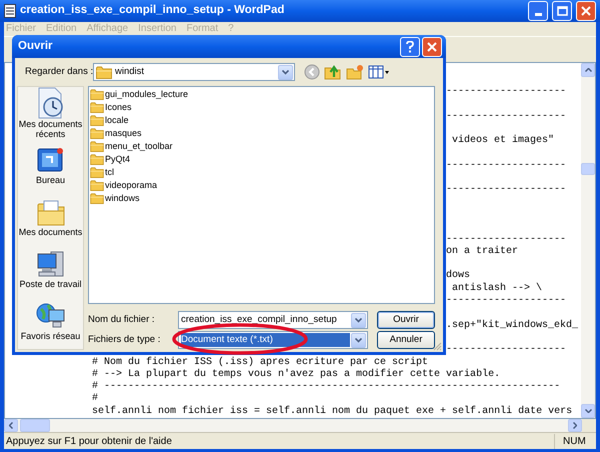 This screenshot has width=600, height=452. What do you see at coordinates (50, 321) in the screenshot?
I see `place-item: Favoris réseau` at bounding box center [50, 321].